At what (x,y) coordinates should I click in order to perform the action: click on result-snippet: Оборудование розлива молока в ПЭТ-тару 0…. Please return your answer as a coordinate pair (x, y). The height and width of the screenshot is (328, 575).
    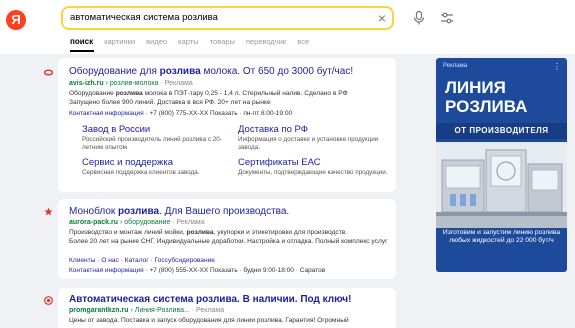
    Looking at the image, I should click on (208, 98).